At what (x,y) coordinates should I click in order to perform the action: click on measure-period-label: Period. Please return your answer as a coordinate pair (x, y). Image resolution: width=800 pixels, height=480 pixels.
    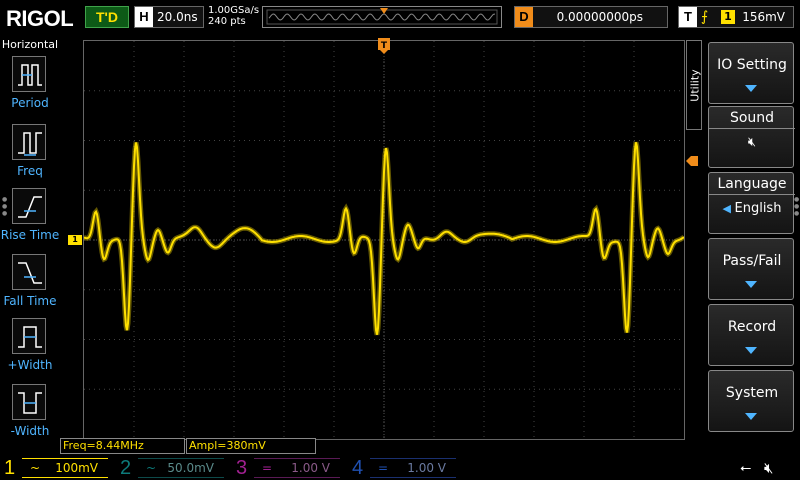
    Looking at the image, I should click on (30, 103).